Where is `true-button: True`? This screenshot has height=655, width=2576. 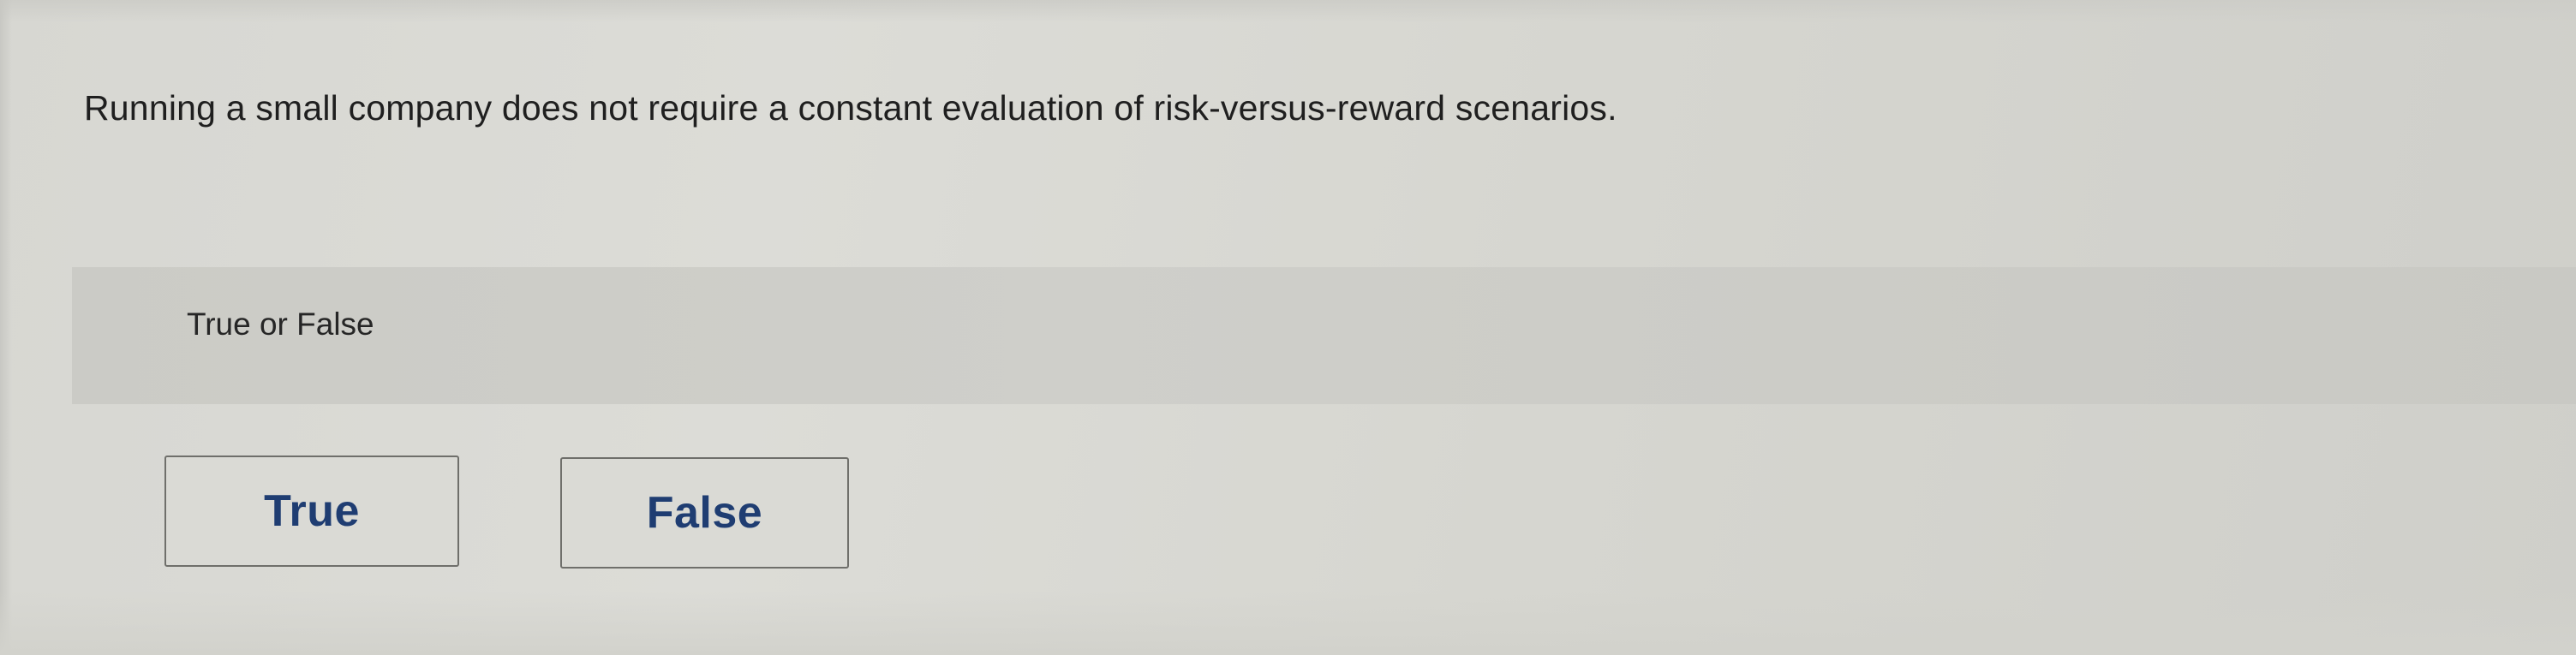
true-button: True is located at coordinates (312, 512).